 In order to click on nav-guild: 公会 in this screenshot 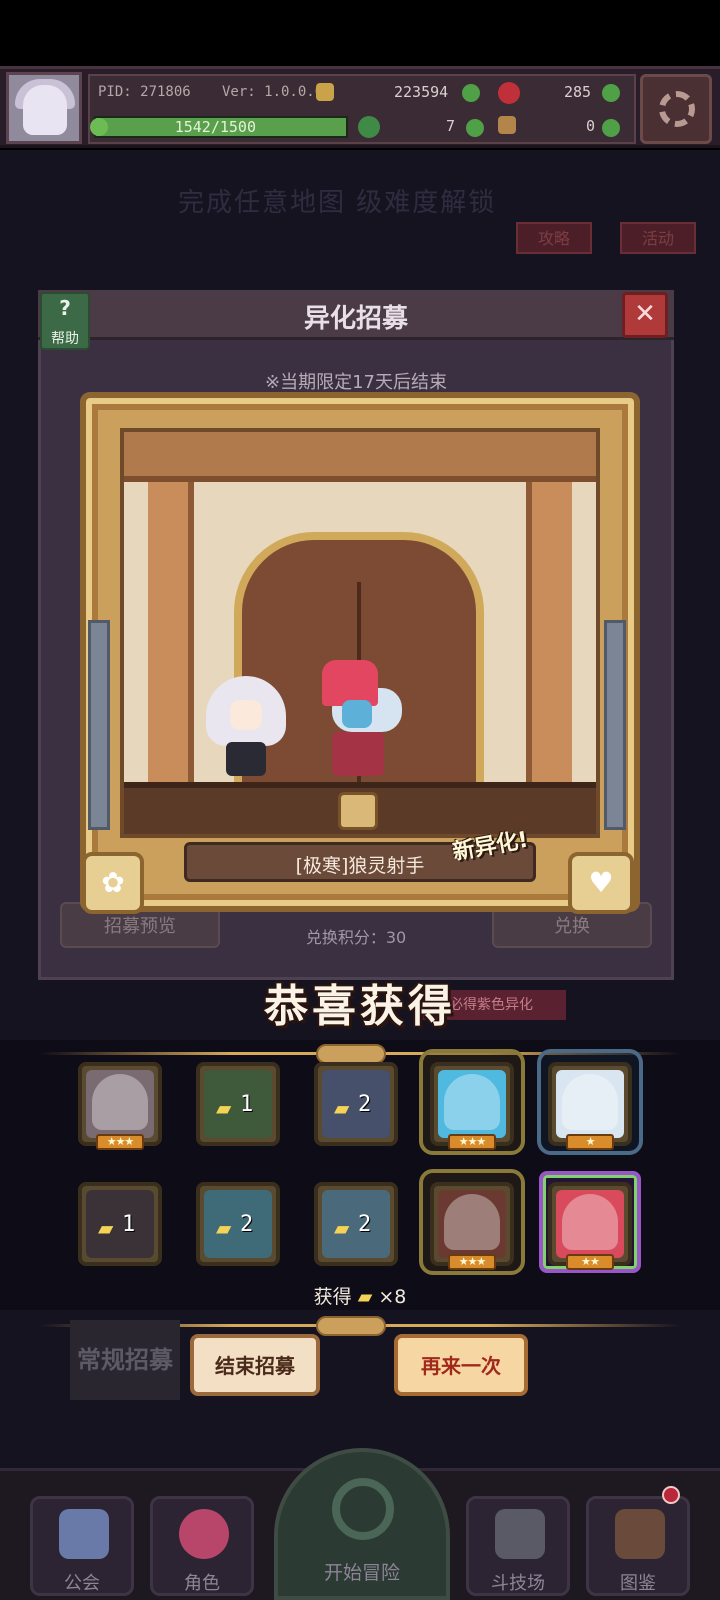, I will do `click(82, 1546)`.